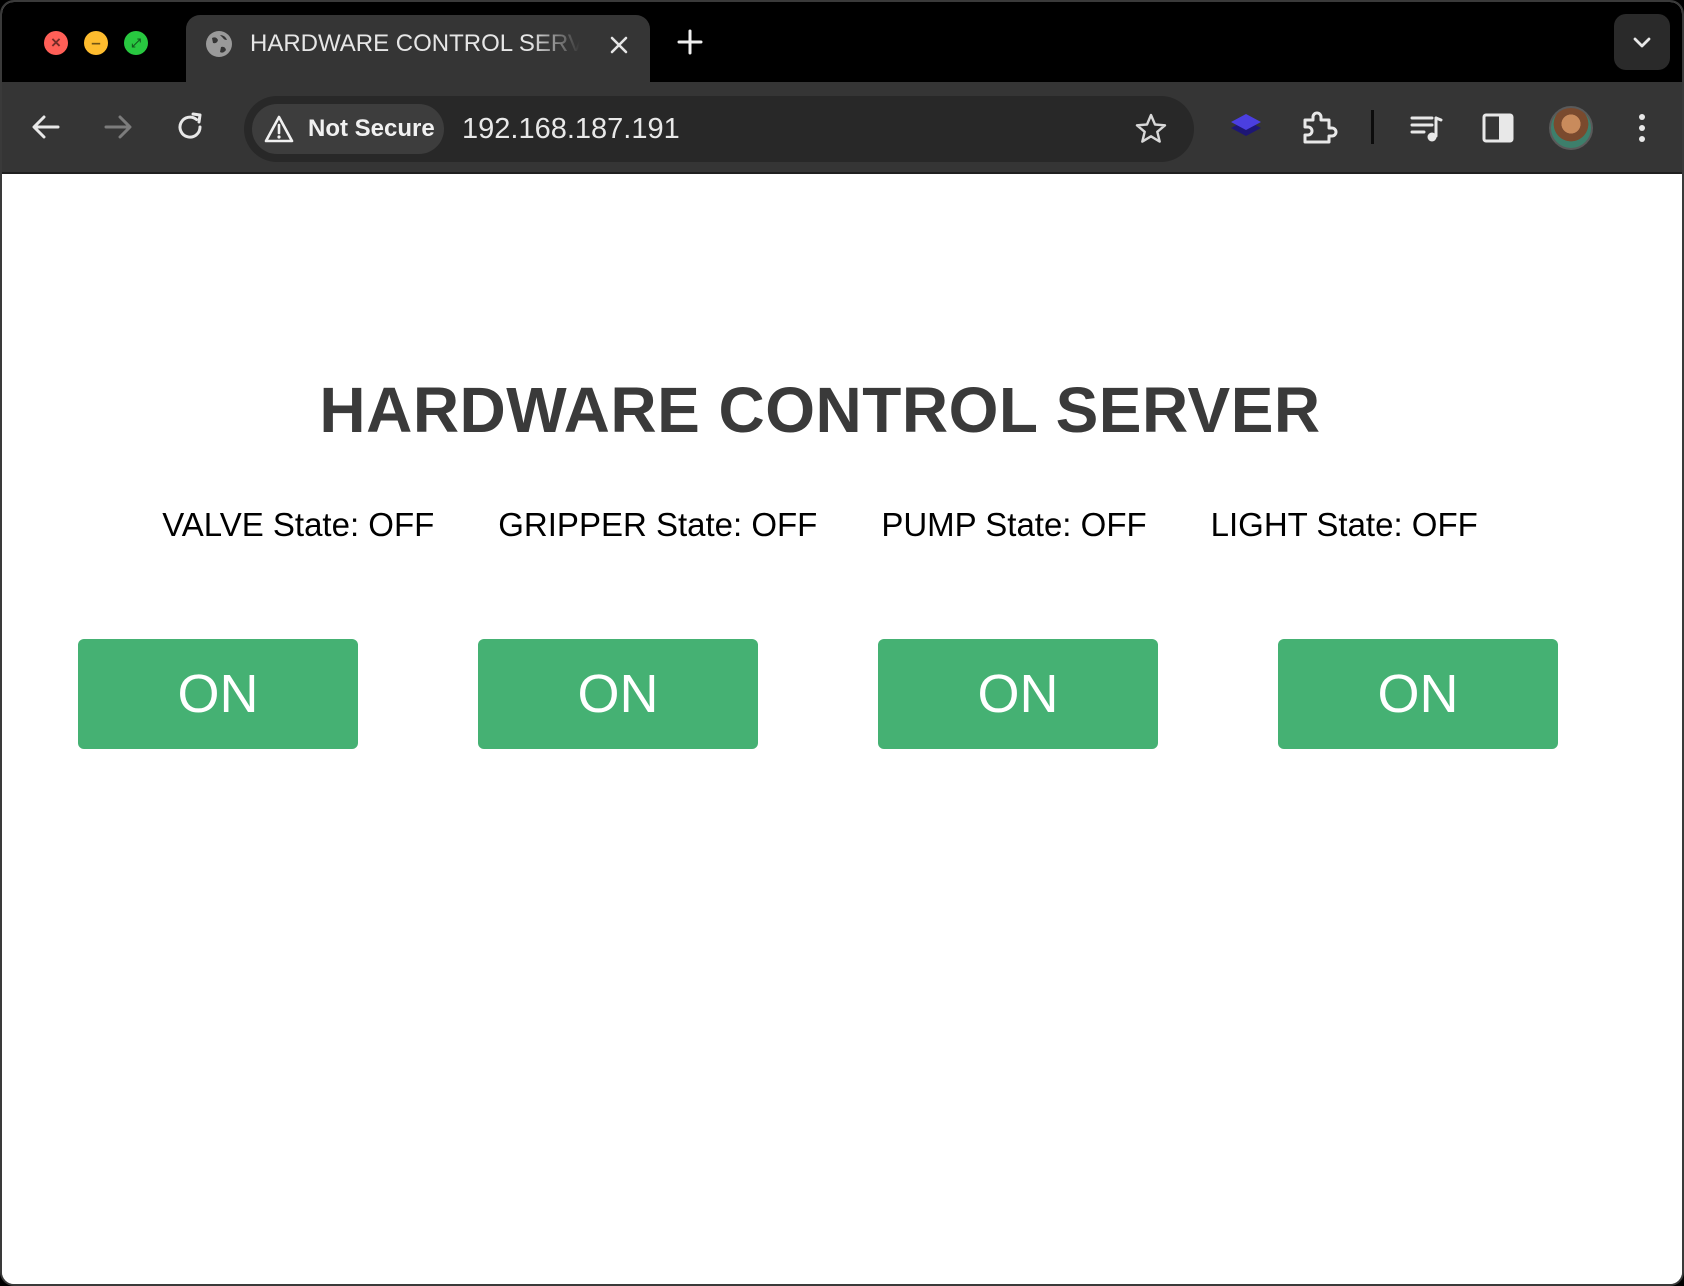  I want to click on puzzle-icon, so click(1318, 128).